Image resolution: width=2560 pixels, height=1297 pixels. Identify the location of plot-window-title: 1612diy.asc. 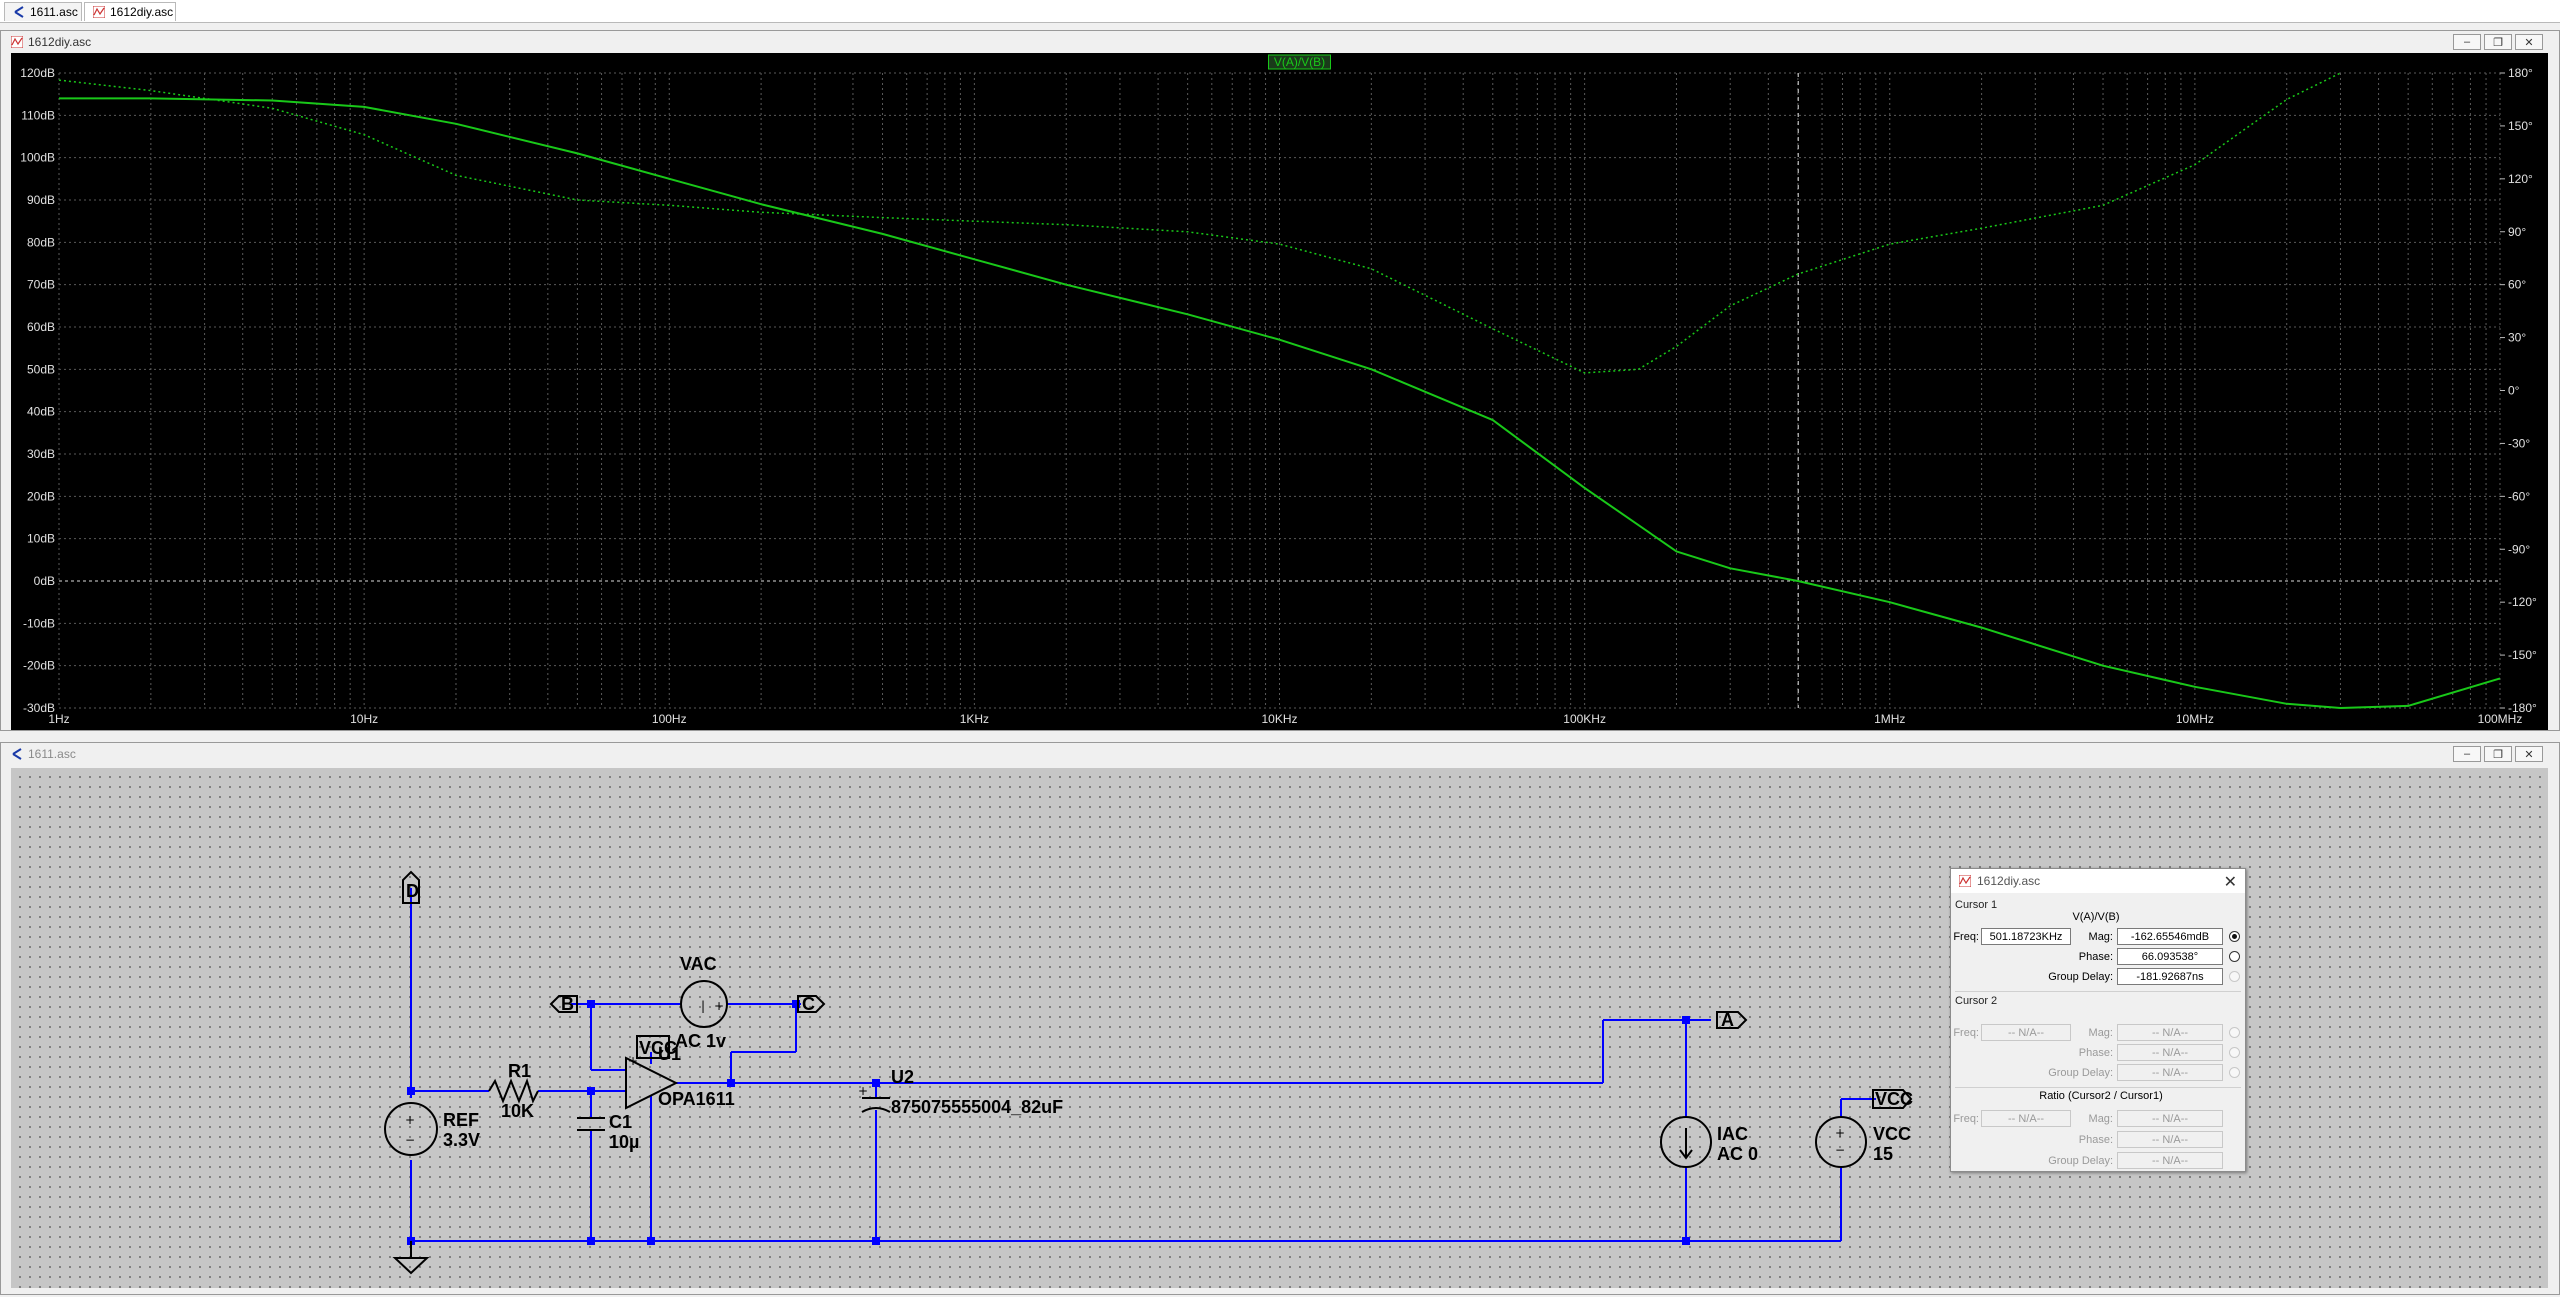
(60, 42).